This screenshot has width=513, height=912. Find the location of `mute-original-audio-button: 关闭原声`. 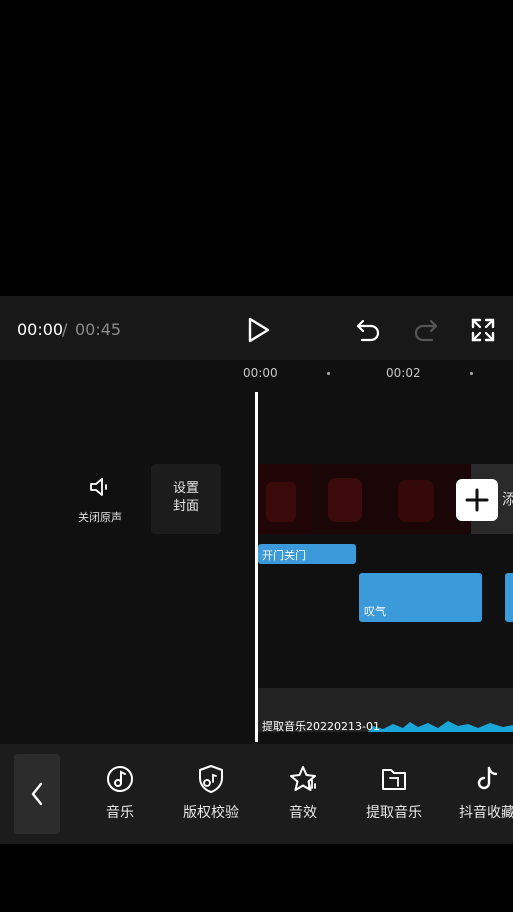

mute-original-audio-button: 关闭原声 is located at coordinates (100, 503).